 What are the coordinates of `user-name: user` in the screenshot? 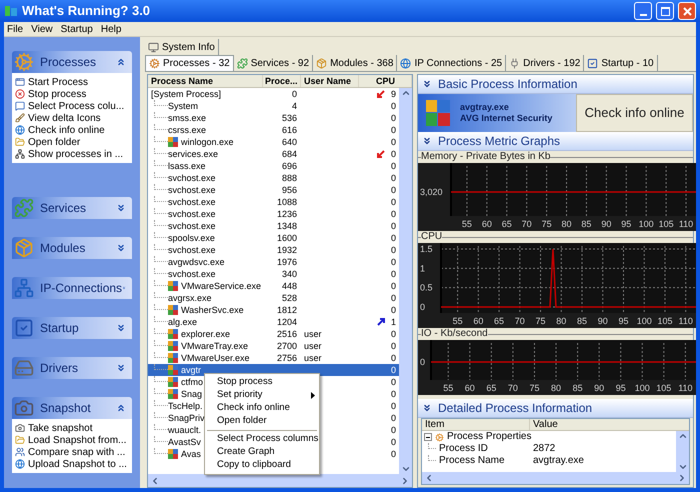 It's located at (313, 358).